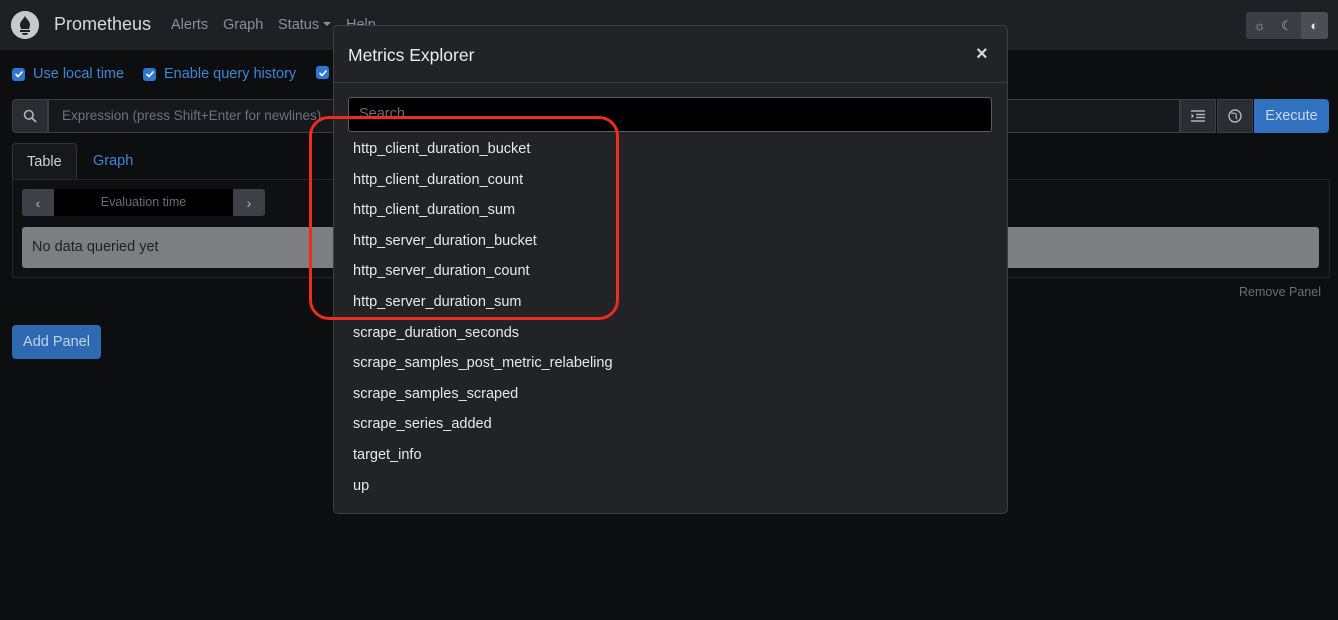 The image size is (1338, 620). Describe the element at coordinates (483, 333) in the screenshot. I see `metric-item: scrape_duration_seconds` at that location.